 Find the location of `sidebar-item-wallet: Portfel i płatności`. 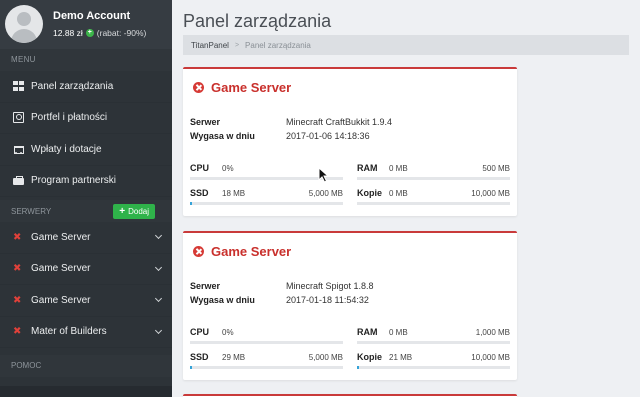

sidebar-item-wallet: Portfel i płatności is located at coordinates (86, 118).